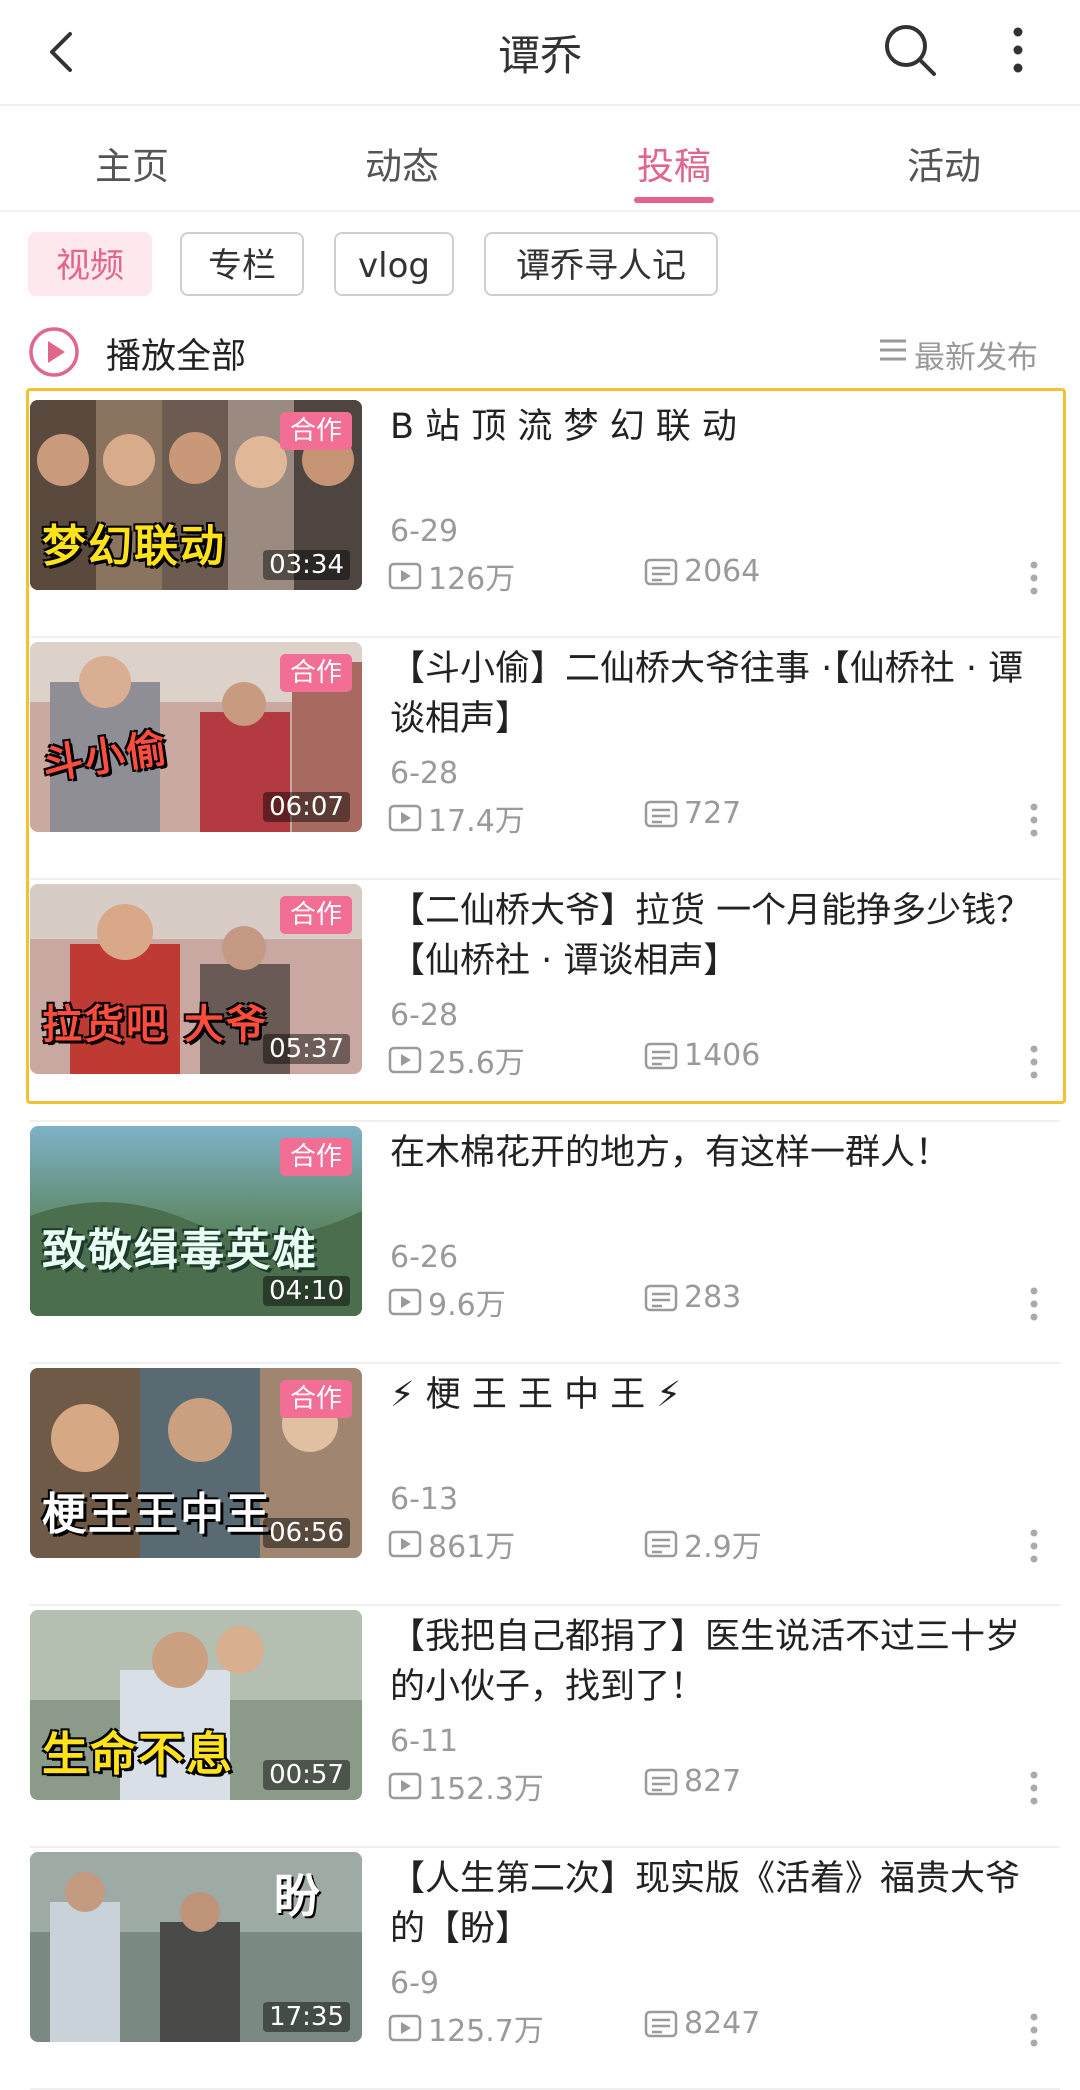 Image resolution: width=1080 pixels, height=2090 pixels. I want to click on danmaku-count: 727, so click(692, 813).